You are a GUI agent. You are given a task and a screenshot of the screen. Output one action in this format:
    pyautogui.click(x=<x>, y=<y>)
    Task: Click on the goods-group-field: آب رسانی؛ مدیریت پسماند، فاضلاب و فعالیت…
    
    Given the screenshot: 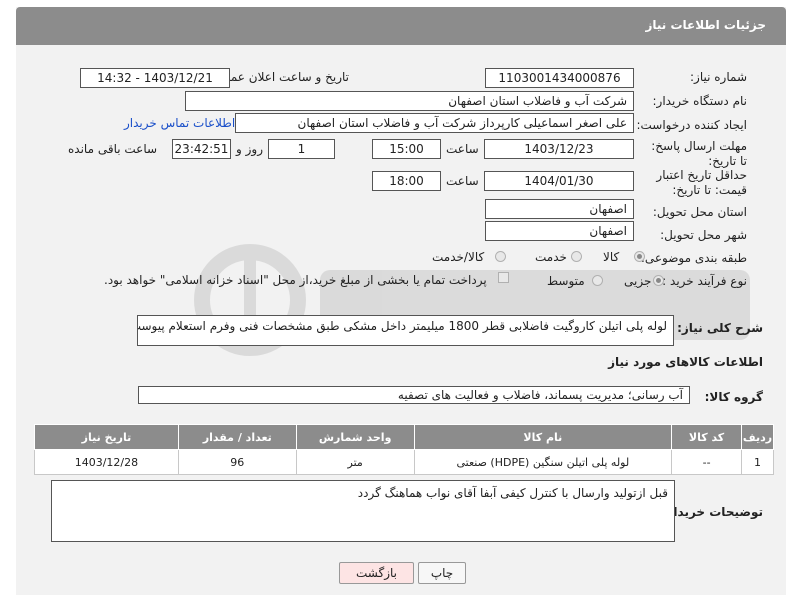 What is the action you would take?
    pyautogui.click(x=414, y=395)
    